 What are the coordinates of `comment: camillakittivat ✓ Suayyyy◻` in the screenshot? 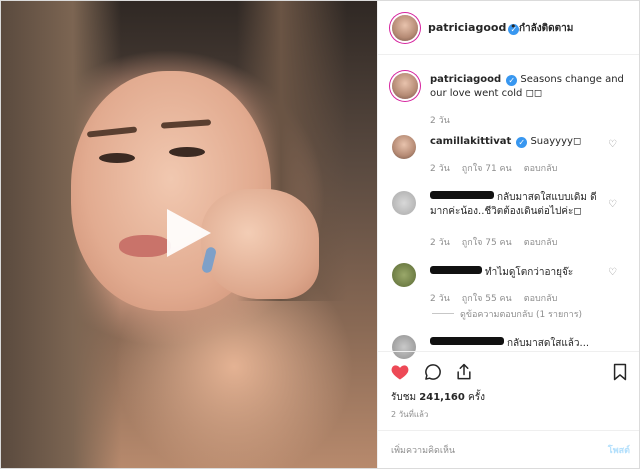 It's located at (506, 142).